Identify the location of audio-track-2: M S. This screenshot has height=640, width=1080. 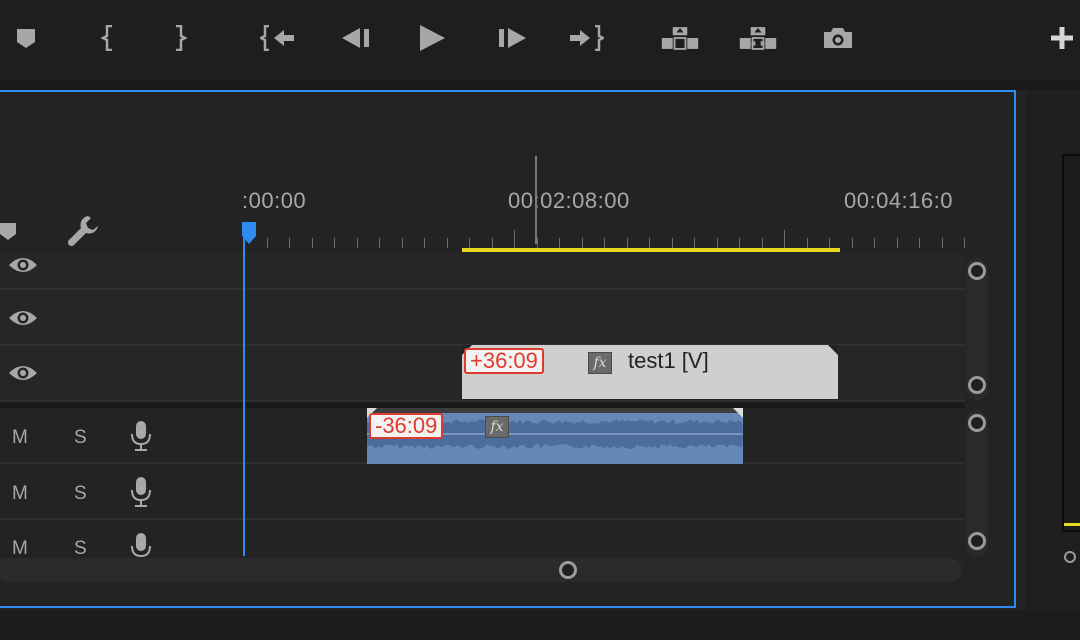
(482, 492).